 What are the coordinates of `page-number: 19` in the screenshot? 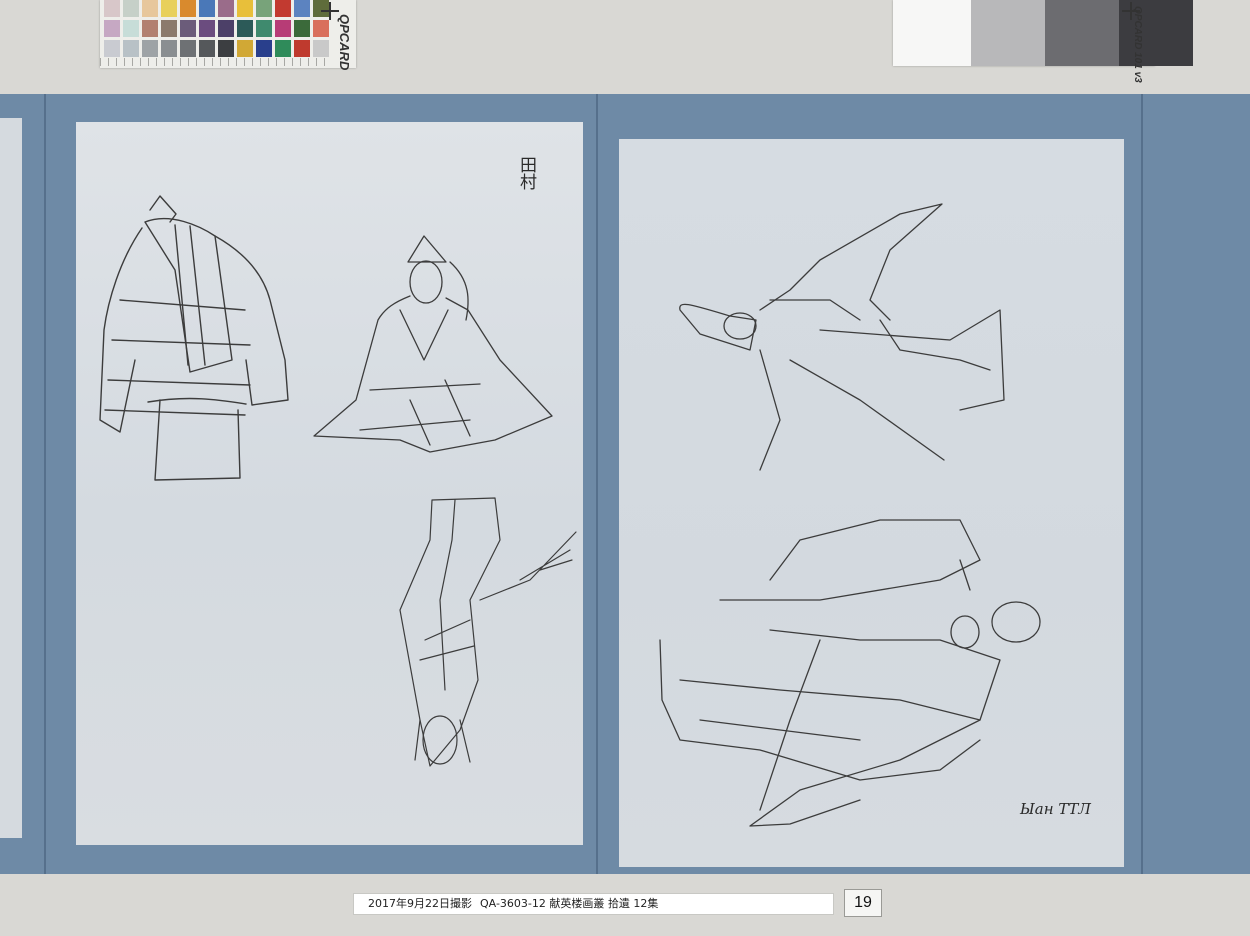 It's located at (863, 903).